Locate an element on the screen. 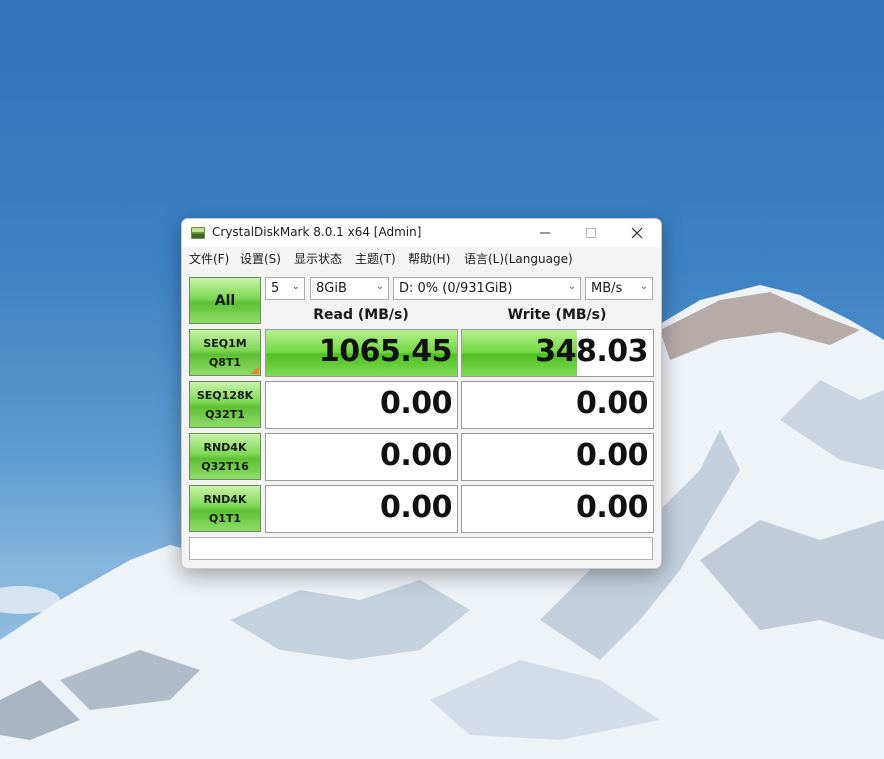 This screenshot has height=759, width=884. read-result-seq128k: 0.00 is located at coordinates (361, 405).